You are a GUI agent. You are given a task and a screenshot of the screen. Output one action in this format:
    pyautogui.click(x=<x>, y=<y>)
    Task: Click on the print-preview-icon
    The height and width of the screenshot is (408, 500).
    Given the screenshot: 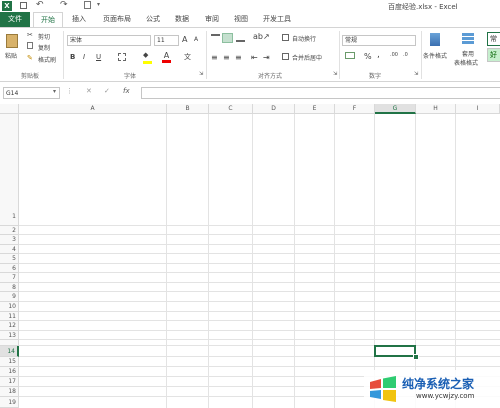 What is the action you would take?
    pyautogui.click(x=87, y=5)
    